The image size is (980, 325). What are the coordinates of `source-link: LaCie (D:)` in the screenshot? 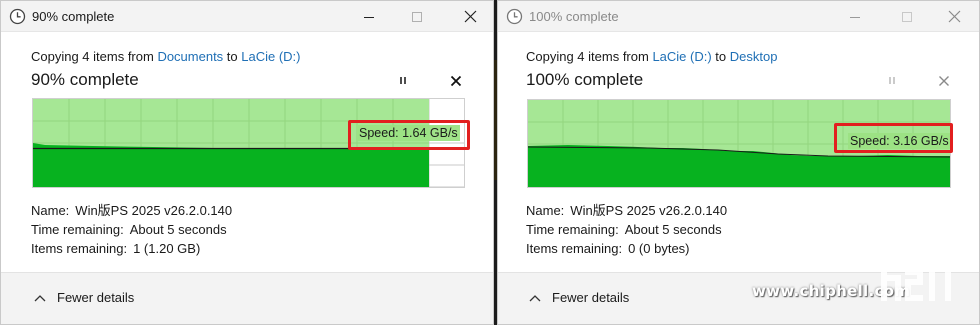 It's located at (681, 56).